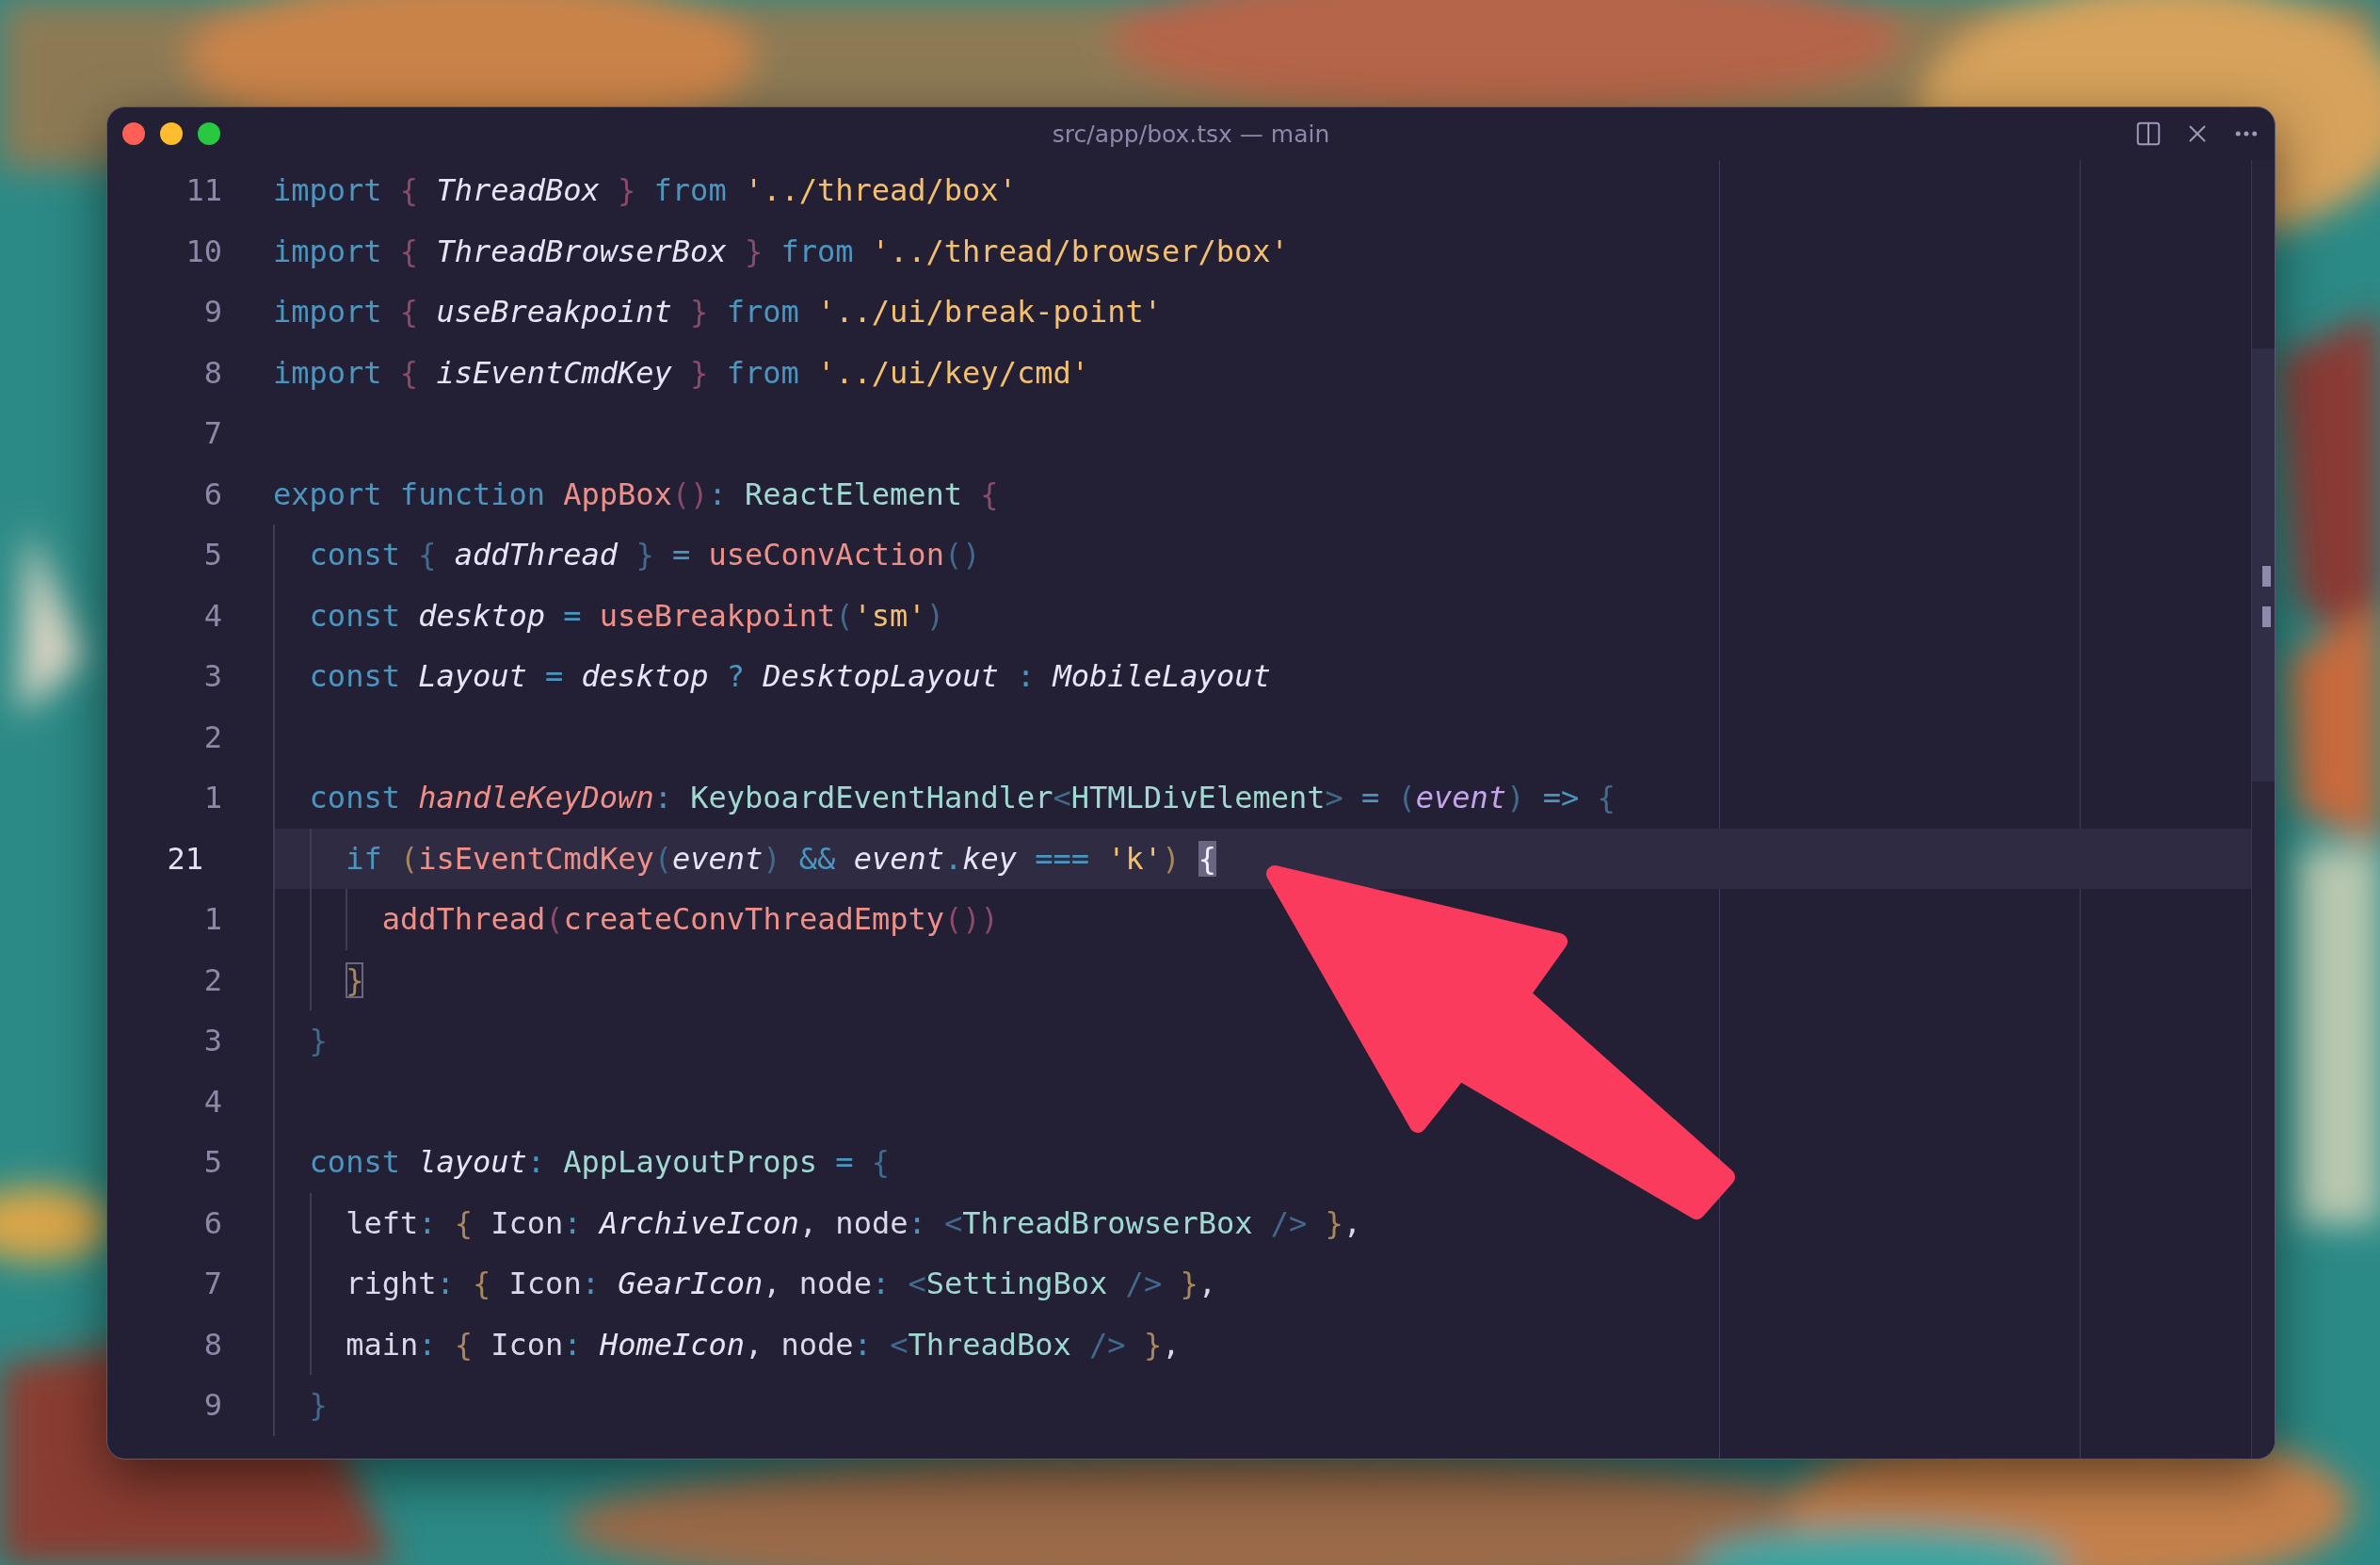 Image resolution: width=2380 pixels, height=1565 pixels. What do you see at coordinates (133, 133) in the screenshot?
I see `close-button` at bounding box center [133, 133].